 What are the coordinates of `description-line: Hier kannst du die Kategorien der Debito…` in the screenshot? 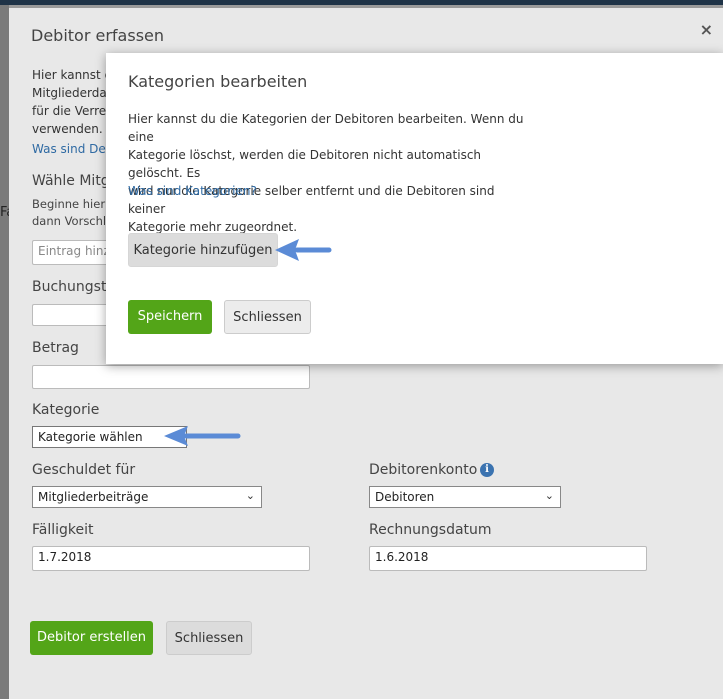 It's located at (326, 128).